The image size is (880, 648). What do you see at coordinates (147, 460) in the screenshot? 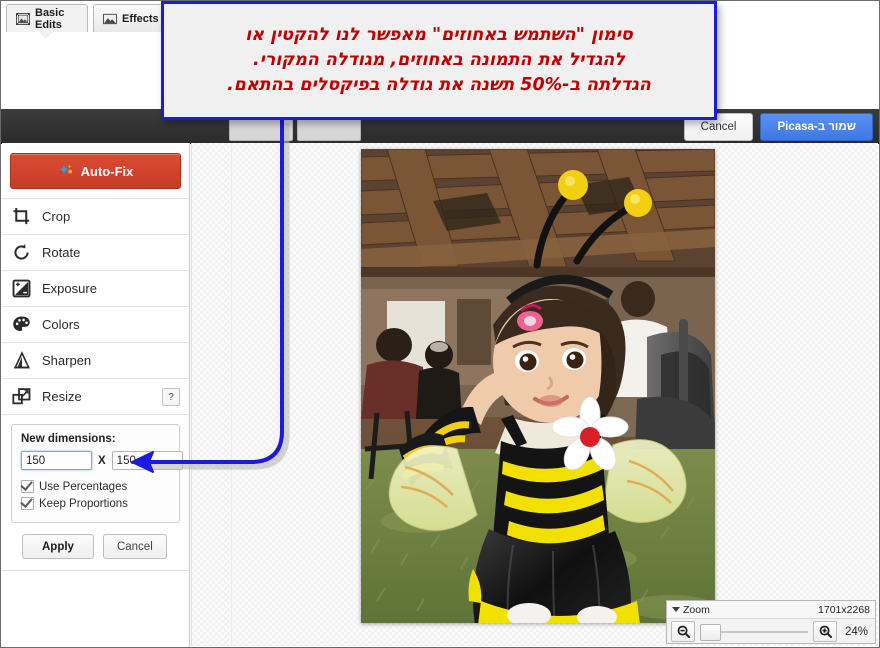
I see `height-input` at bounding box center [147, 460].